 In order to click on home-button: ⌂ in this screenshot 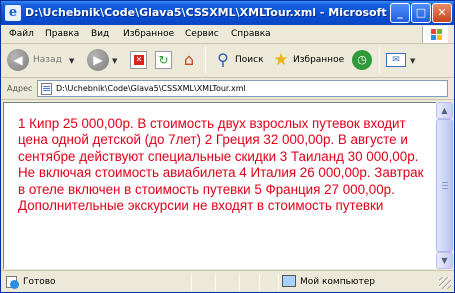, I will do `click(189, 61)`.